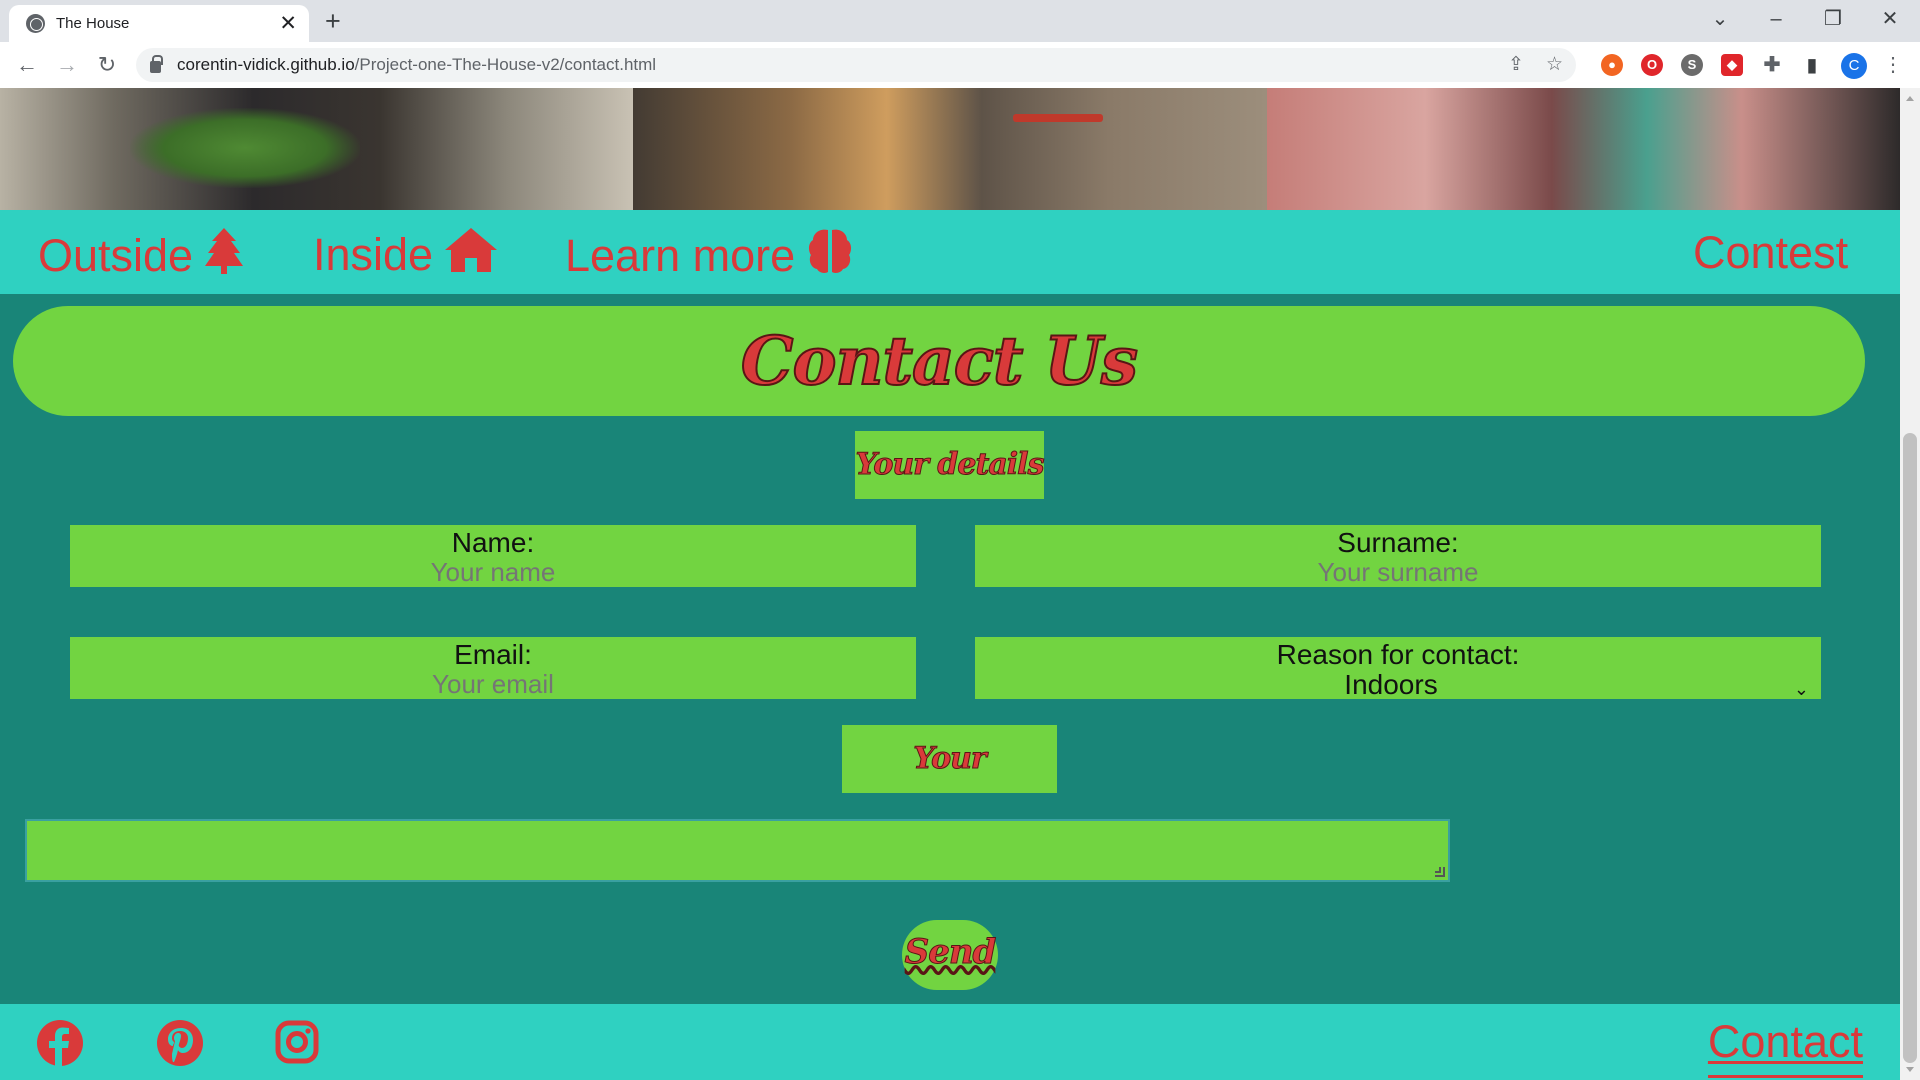  What do you see at coordinates (1890, 19) in the screenshot?
I see `window-close-icon: ✕` at bounding box center [1890, 19].